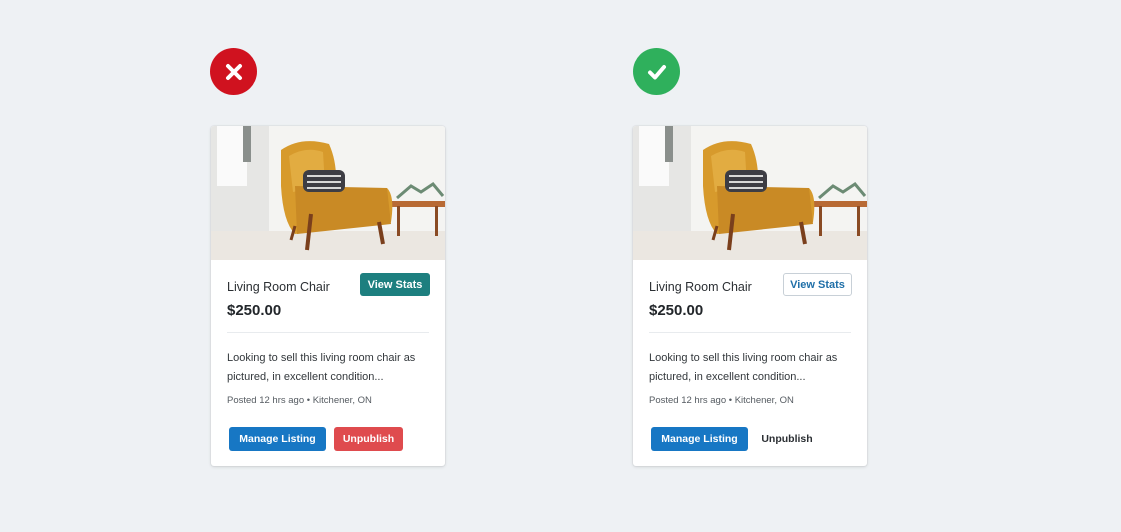 This screenshot has height=532, width=1121. Describe the element at coordinates (656, 71) in the screenshot. I see `checkmark-icon` at that location.